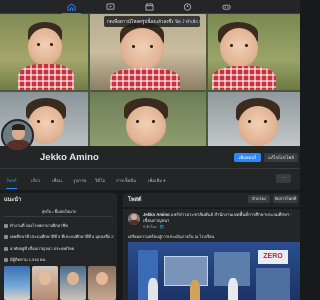 The width and height of the screenshot is (320, 300). Describe the element at coordinates (126, 180) in the screenshot. I see `tab-checkins: การเช็คอิน` at that location.